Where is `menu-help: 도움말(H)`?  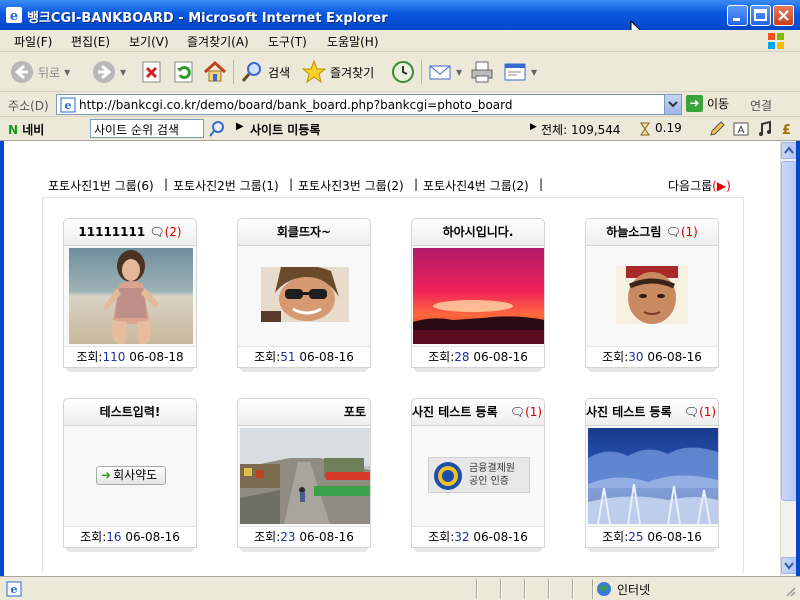 menu-help: 도움말(H) is located at coordinates (353, 41).